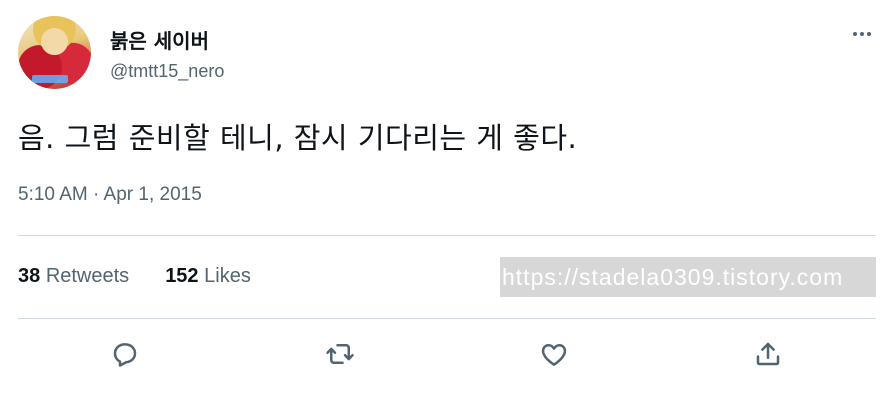 Image resolution: width=894 pixels, height=409 pixels. What do you see at coordinates (688, 277) in the screenshot?
I see `watermark-overlay: https://stadela0309.tistory.com` at bounding box center [688, 277].